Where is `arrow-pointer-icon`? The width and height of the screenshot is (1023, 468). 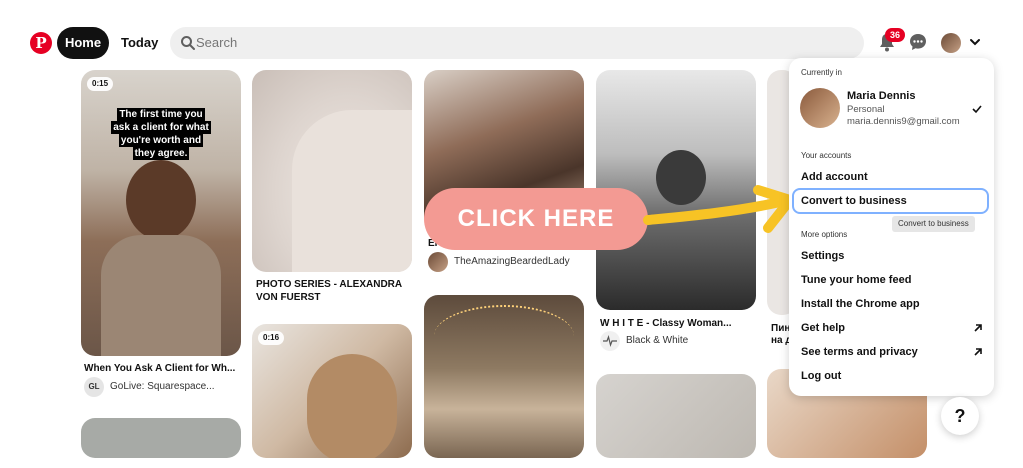
arrow-pointer-icon is located at coordinates (719, 209).